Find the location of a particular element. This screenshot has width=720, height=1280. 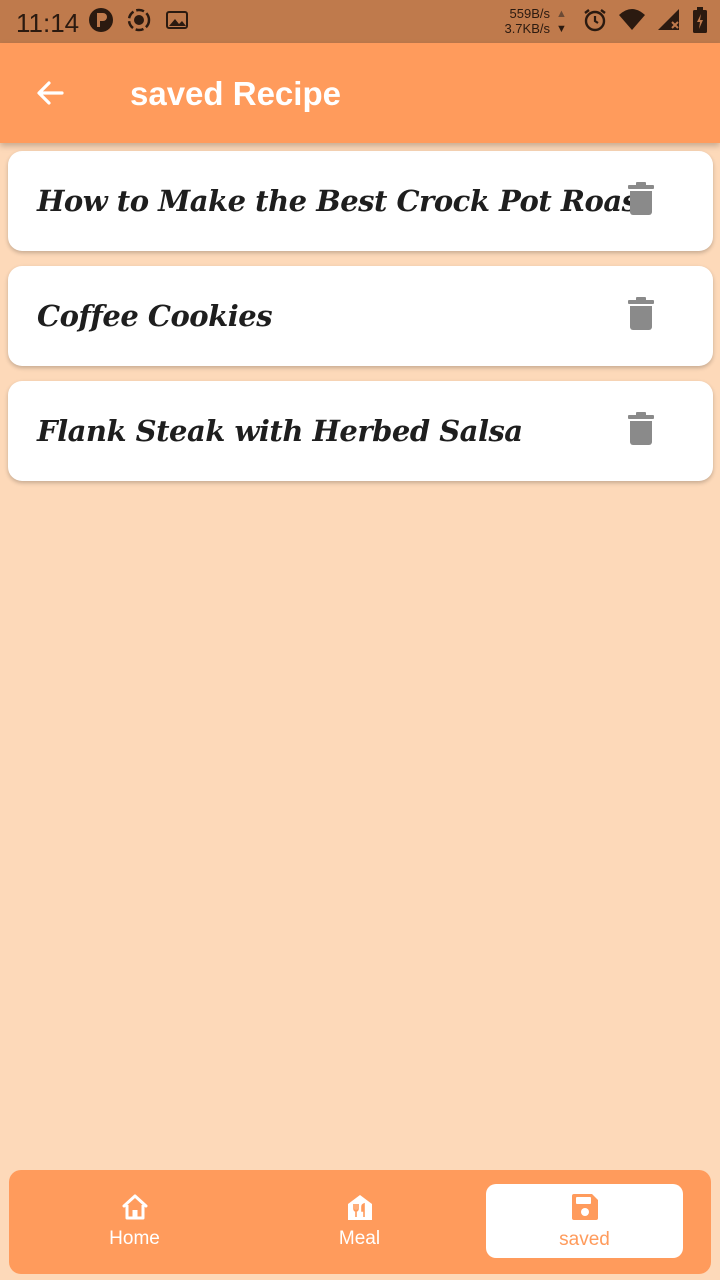

image-icon is located at coordinates (177, 22).